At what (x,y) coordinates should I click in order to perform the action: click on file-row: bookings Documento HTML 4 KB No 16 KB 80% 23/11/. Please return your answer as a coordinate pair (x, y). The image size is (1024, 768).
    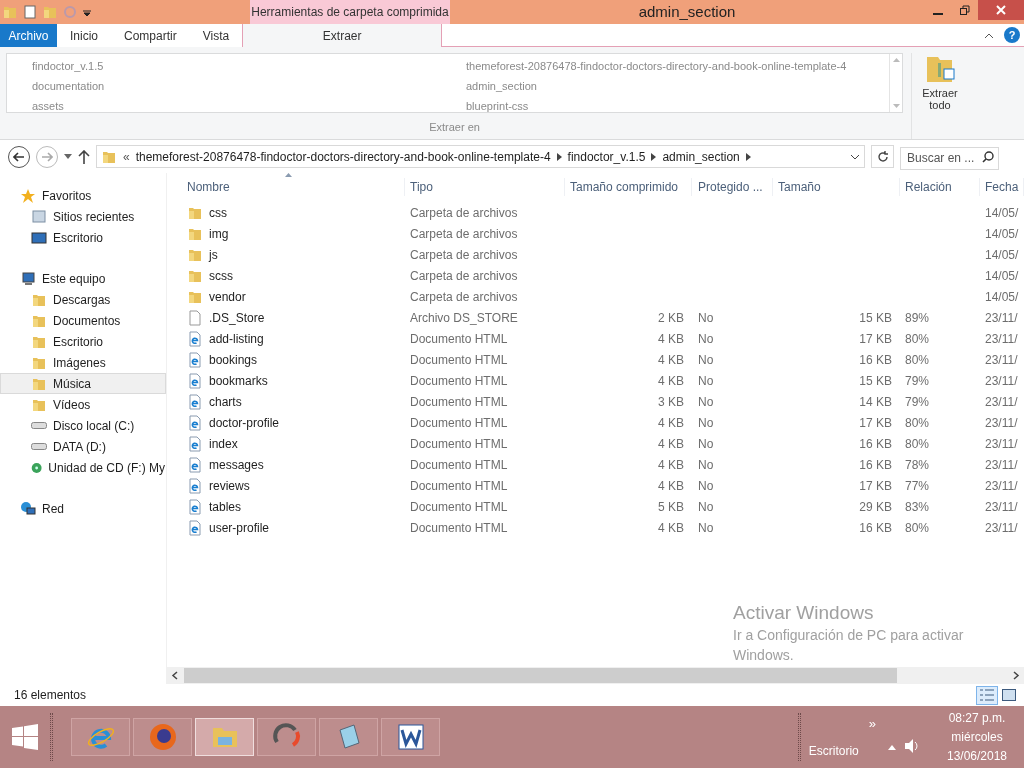
    Looking at the image, I should click on (602, 359).